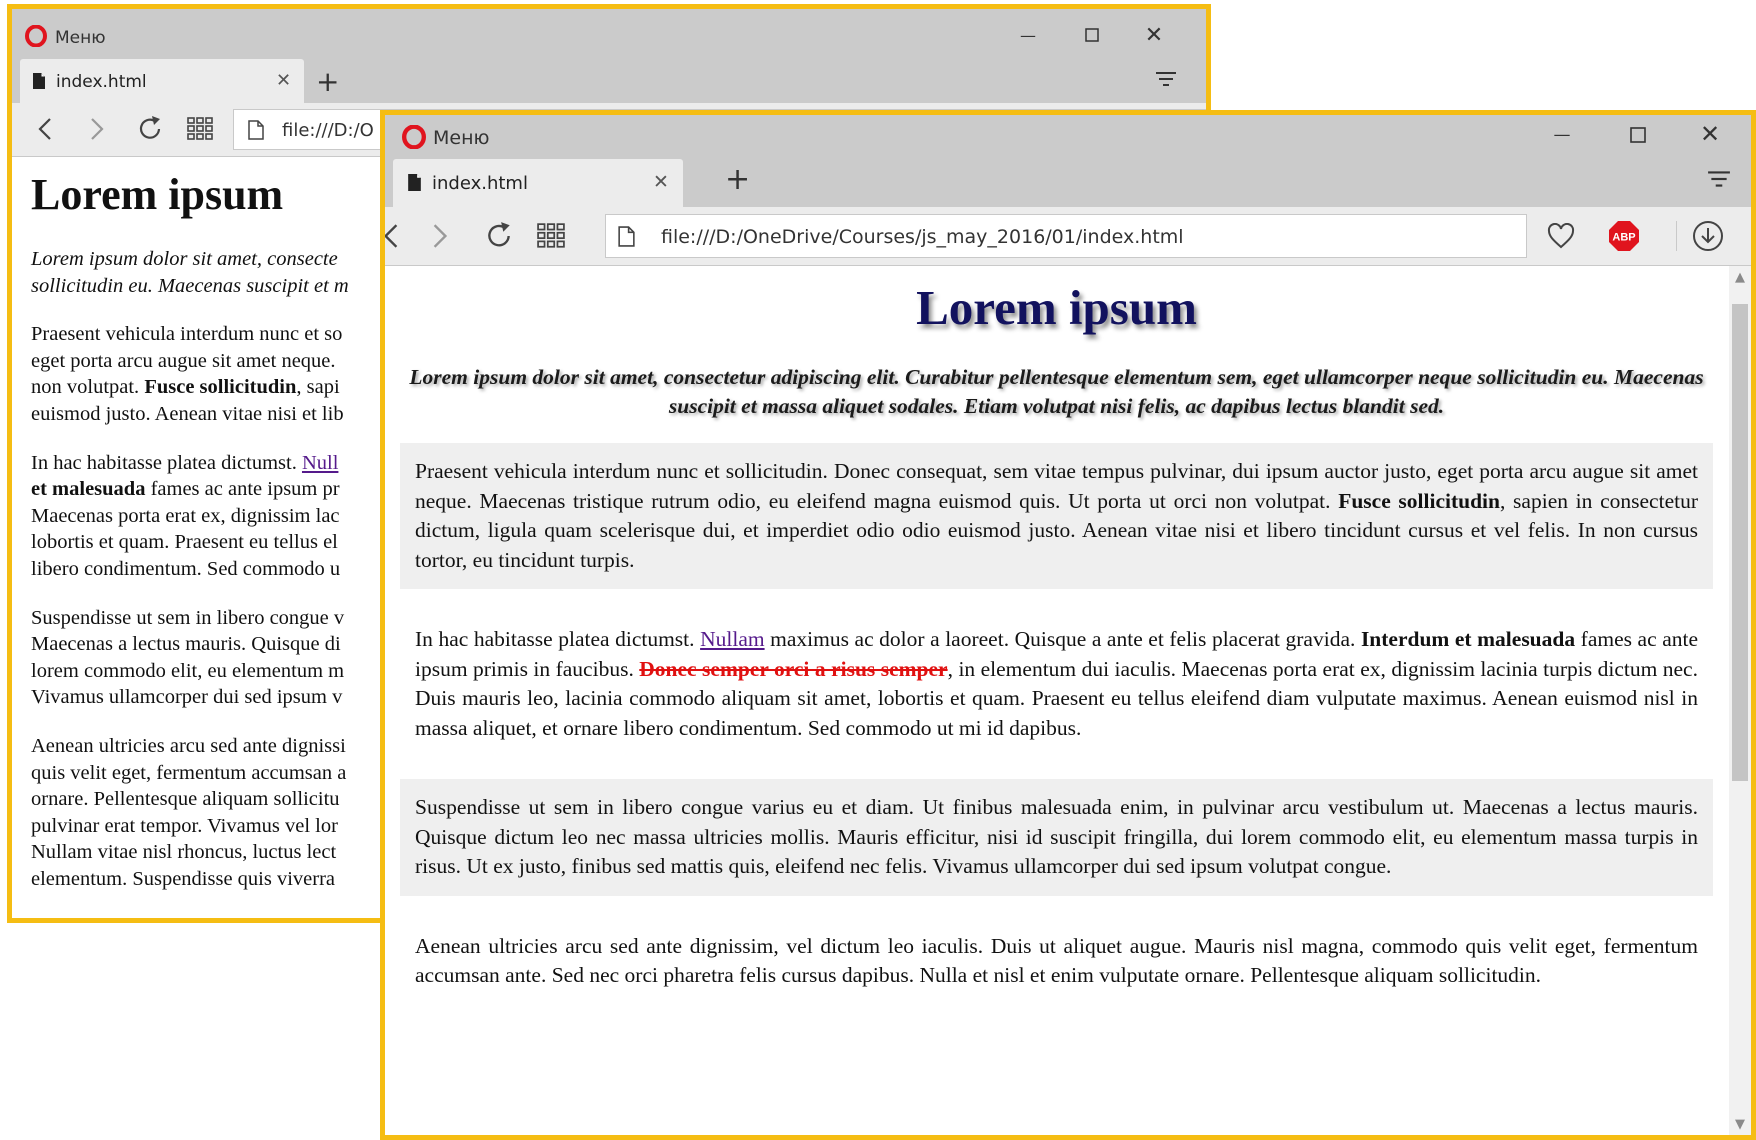  Describe the element at coordinates (1068, 161) in the screenshot. I see `title-bar: Меню — ✕ index.html ✕ +` at that location.